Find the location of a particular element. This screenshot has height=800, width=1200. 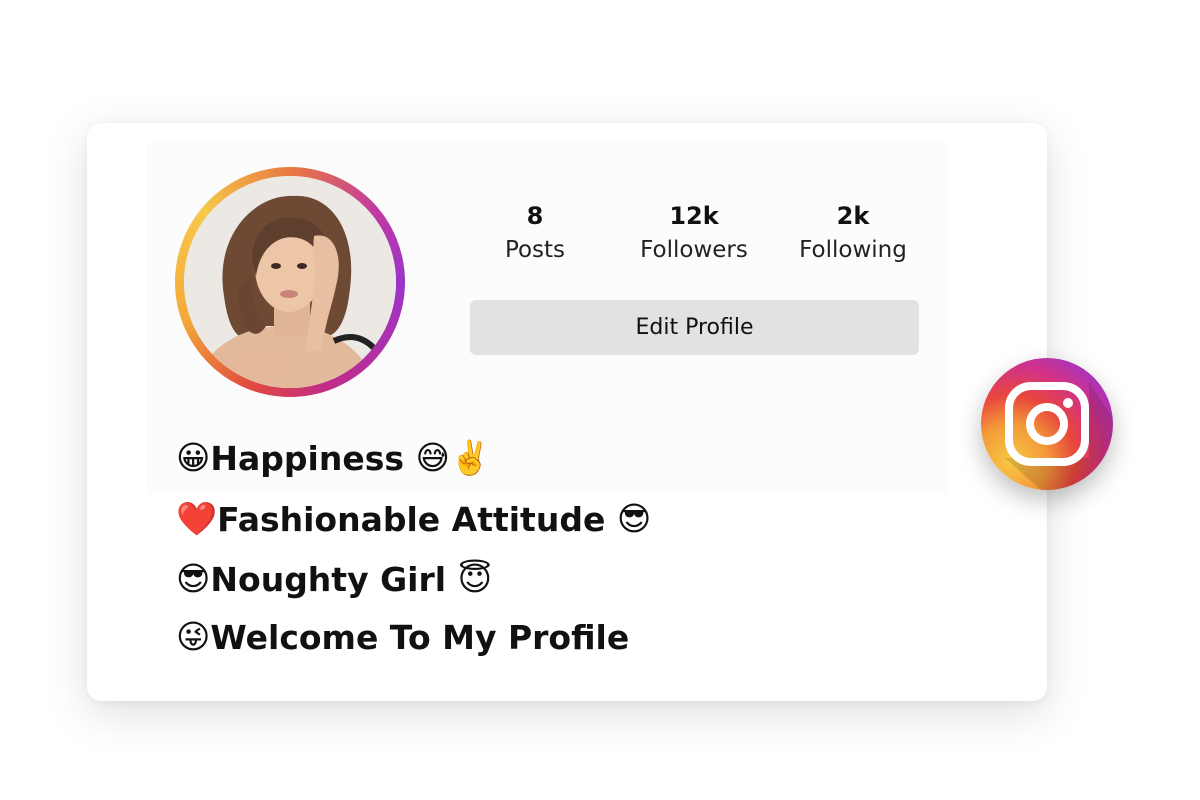

stat-following: 2k Following is located at coordinates (853, 234).